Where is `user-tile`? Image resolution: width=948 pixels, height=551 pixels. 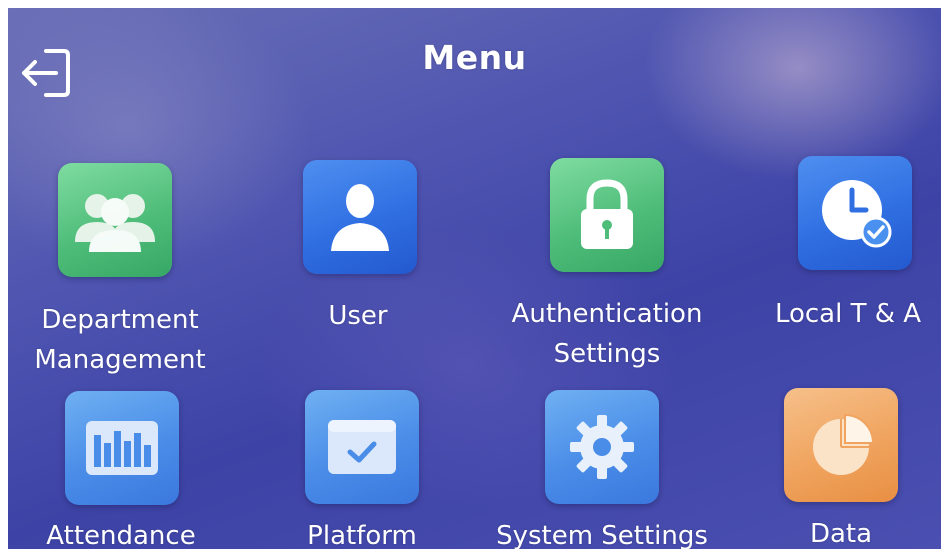
user-tile is located at coordinates (360, 217).